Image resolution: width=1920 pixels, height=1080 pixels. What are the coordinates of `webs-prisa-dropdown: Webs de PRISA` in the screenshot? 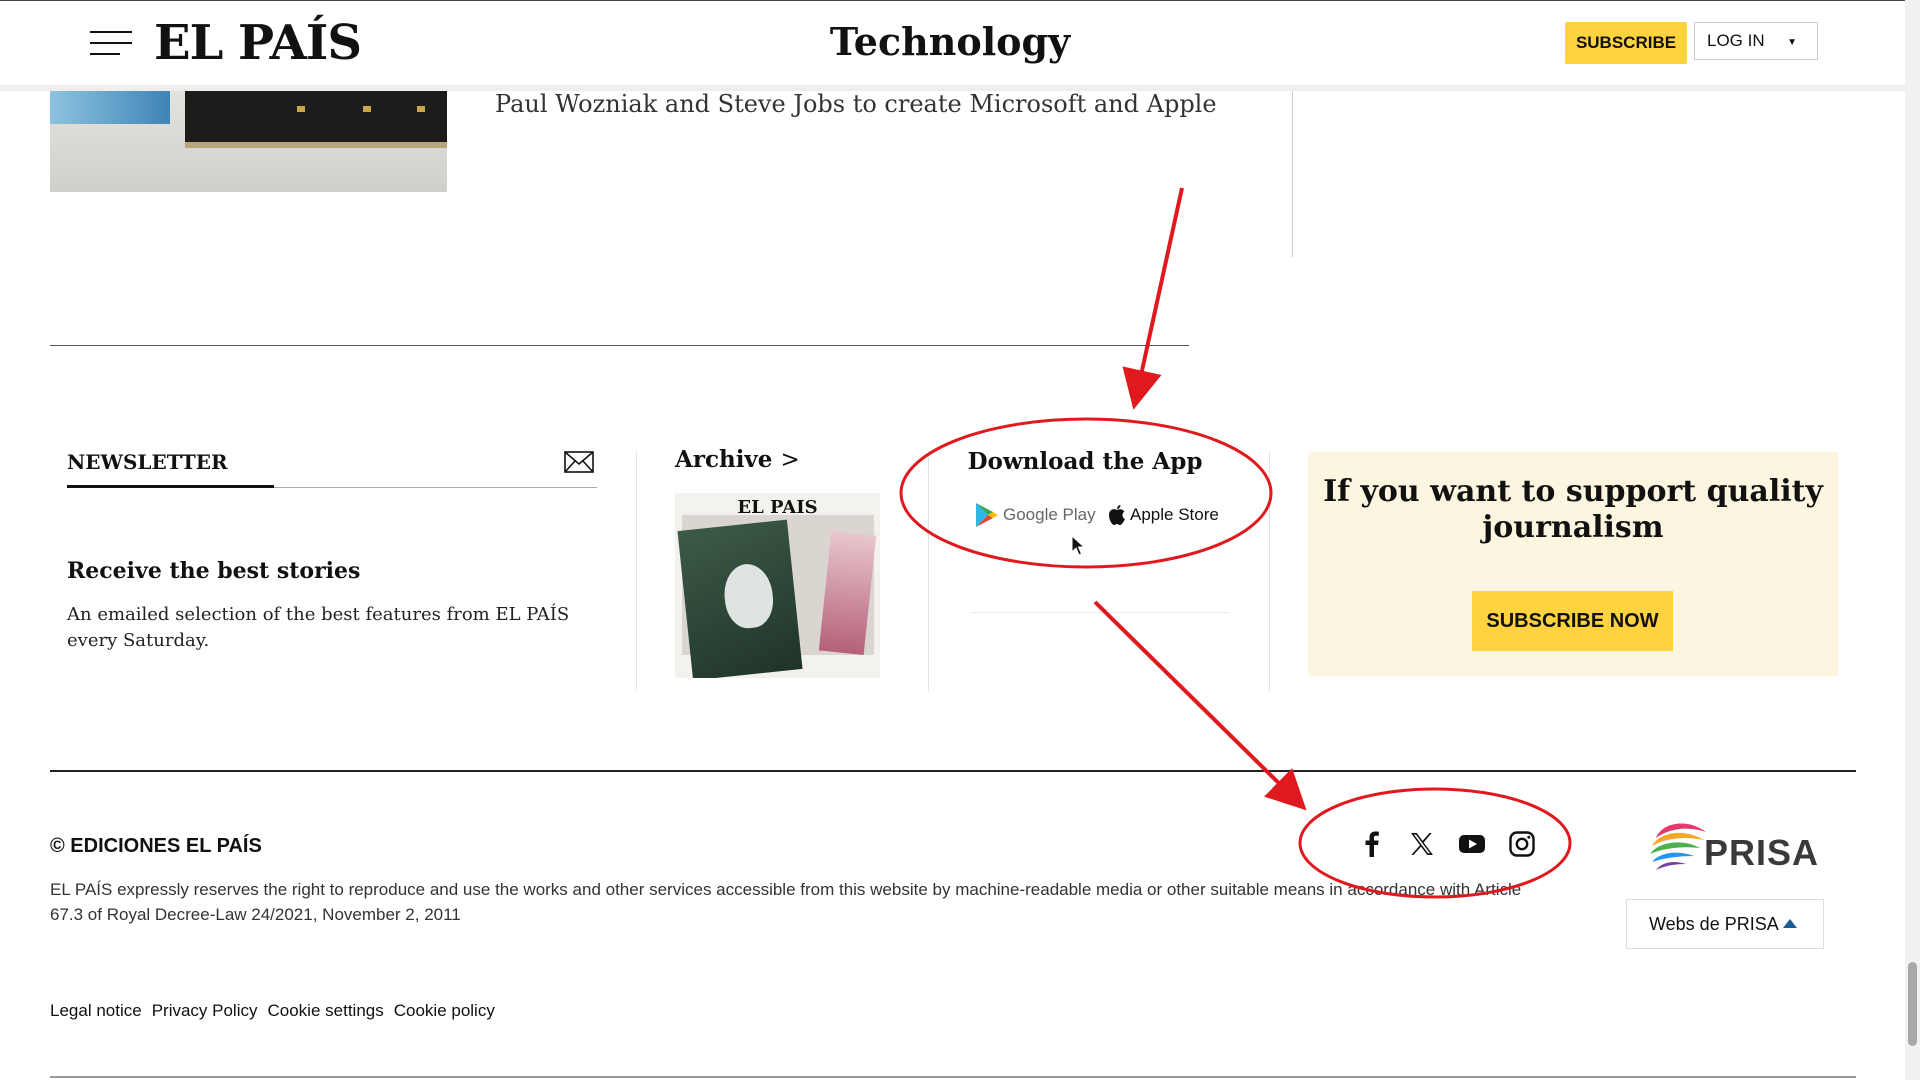 It's located at (1725, 924).